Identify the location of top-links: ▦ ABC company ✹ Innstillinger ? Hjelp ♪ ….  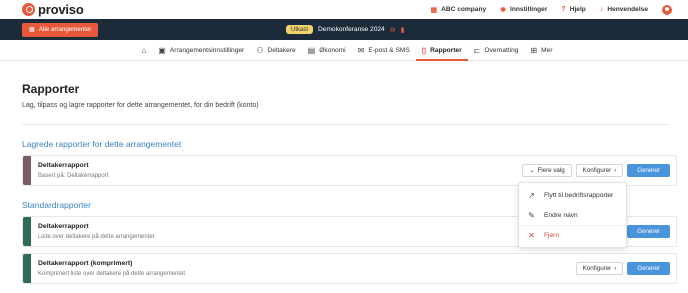
(551, 9).